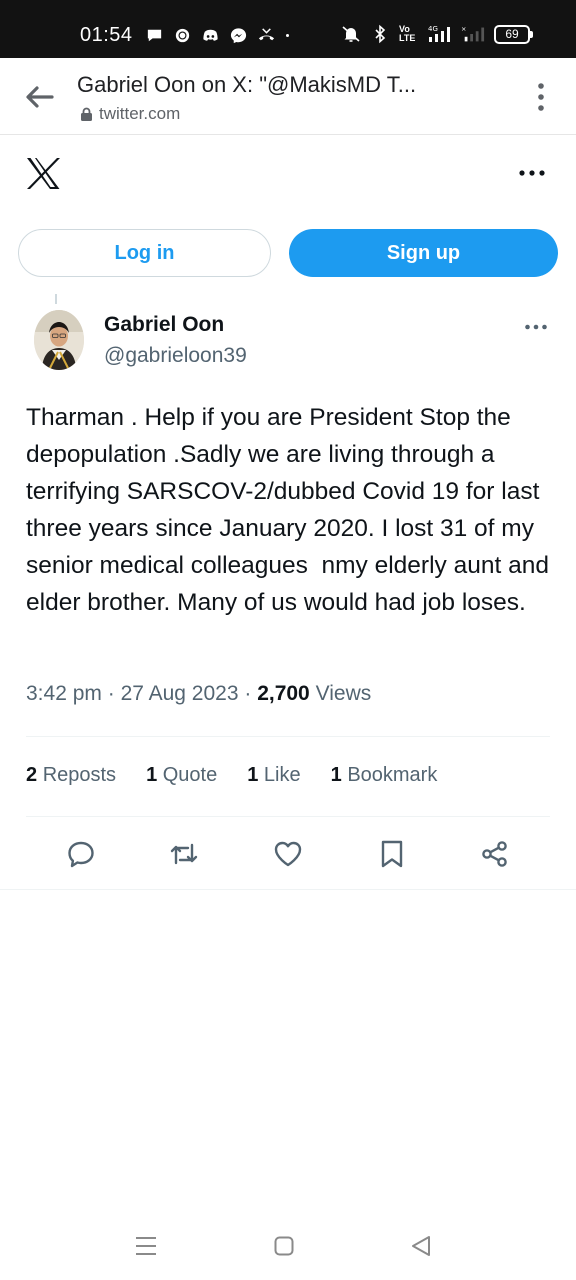  What do you see at coordinates (140, 113) in the screenshot?
I see `url-text: twitter.com` at bounding box center [140, 113].